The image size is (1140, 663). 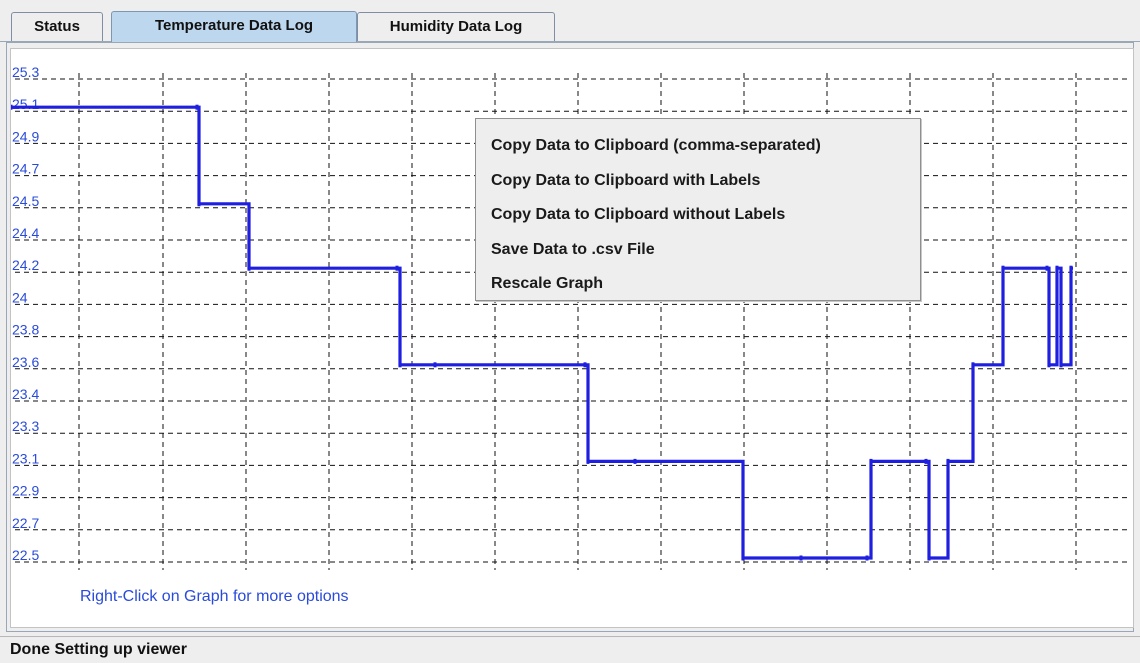 What do you see at coordinates (25, 104) in the screenshot?
I see `y-tick-label: 25.1` at bounding box center [25, 104].